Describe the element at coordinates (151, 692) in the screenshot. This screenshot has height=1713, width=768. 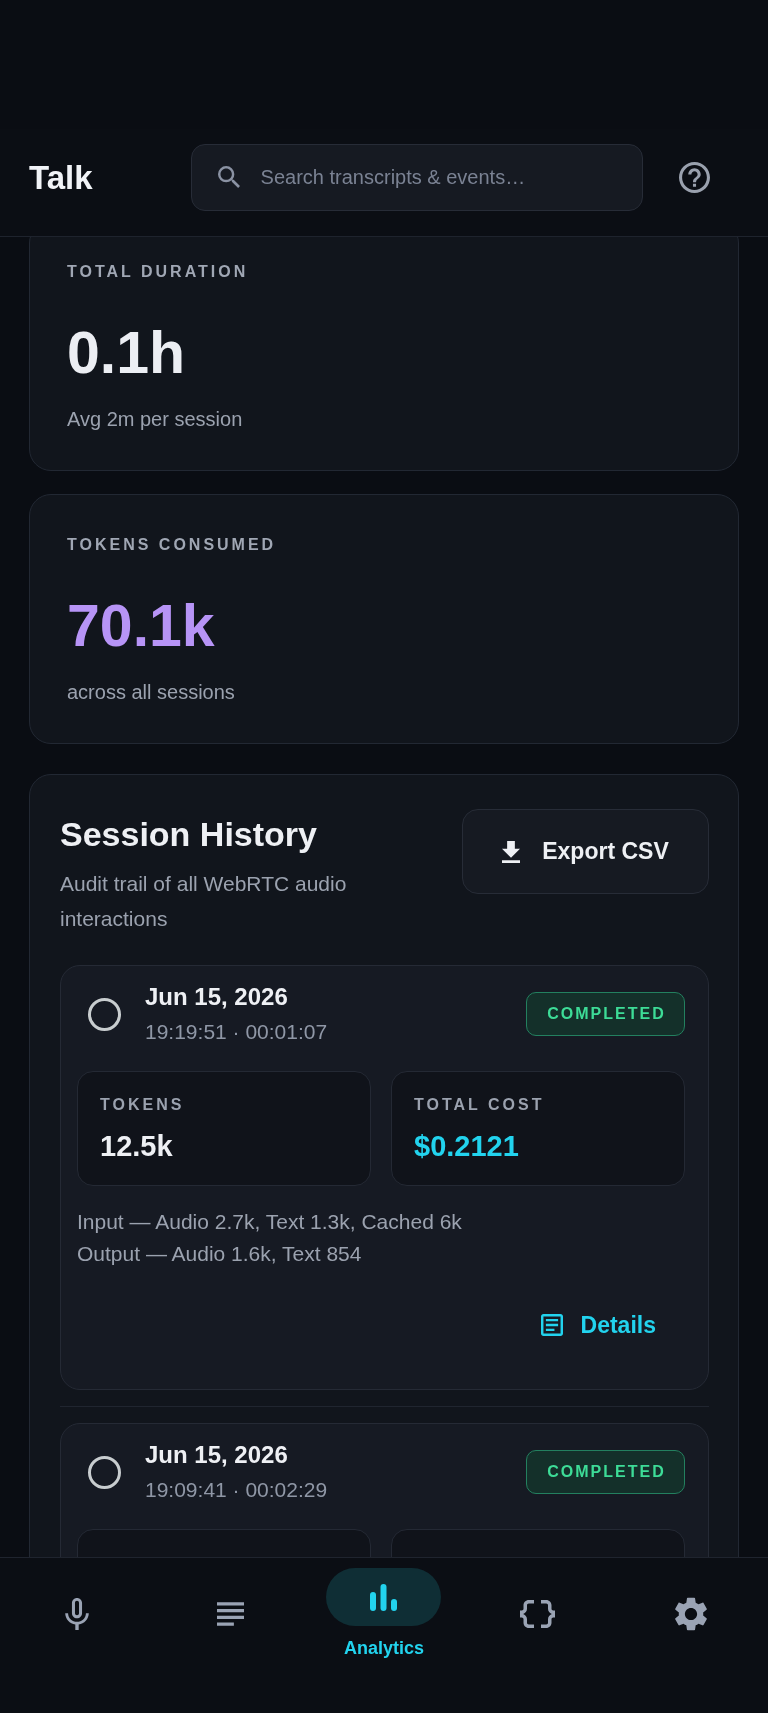
I see `stat-caption: across all sessions` at that location.